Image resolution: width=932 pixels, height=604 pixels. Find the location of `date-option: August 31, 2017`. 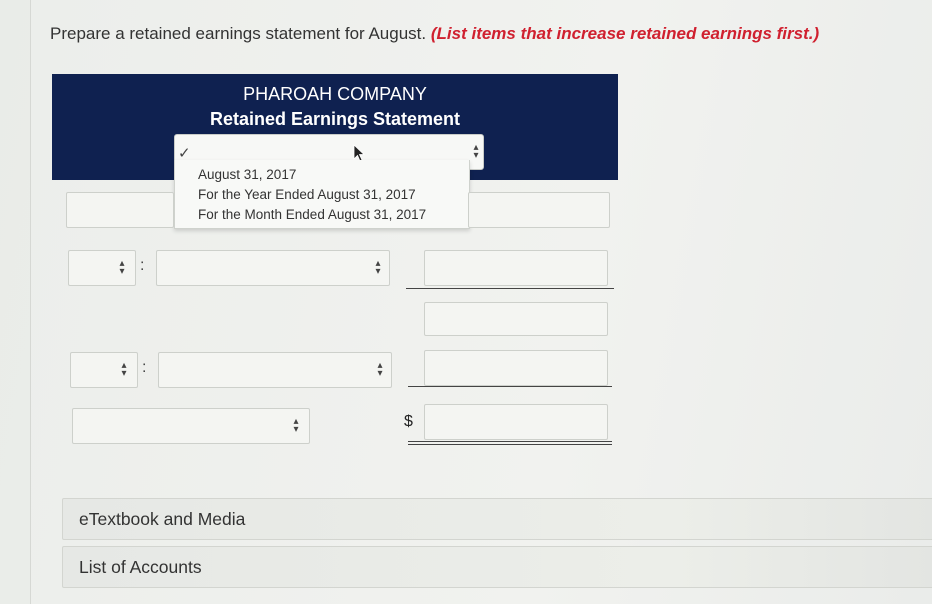

date-option: August 31, 2017 is located at coordinates (247, 174).